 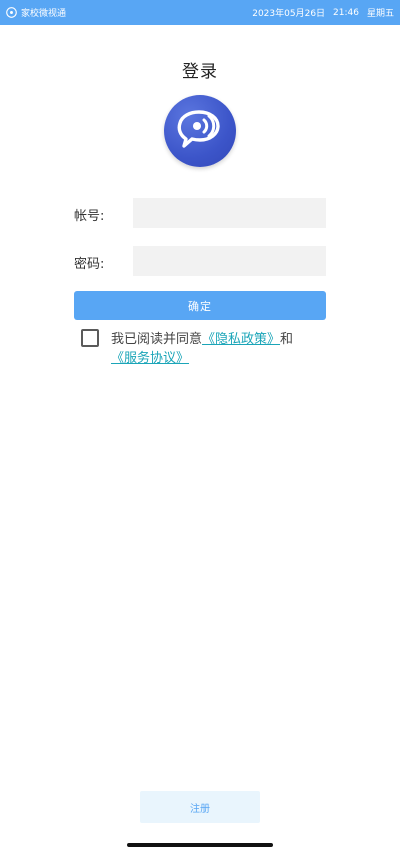 I want to click on account-label: 帐号:, so click(x=89, y=216).